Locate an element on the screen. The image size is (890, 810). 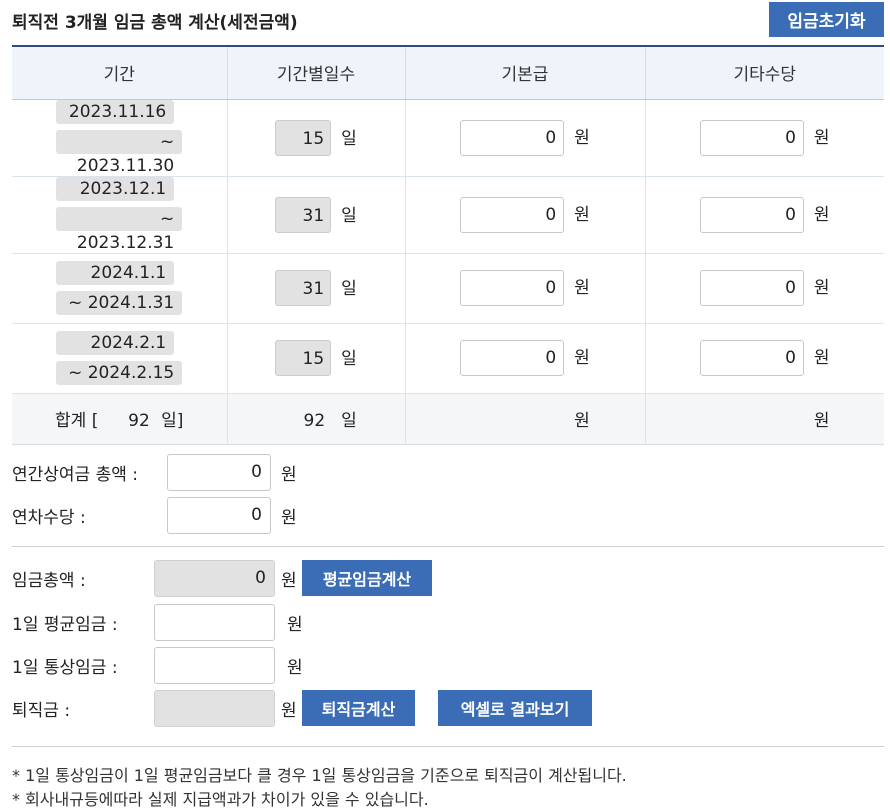
severance-calc-button: 퇴직금계산 is located at coordinates (358, 708).